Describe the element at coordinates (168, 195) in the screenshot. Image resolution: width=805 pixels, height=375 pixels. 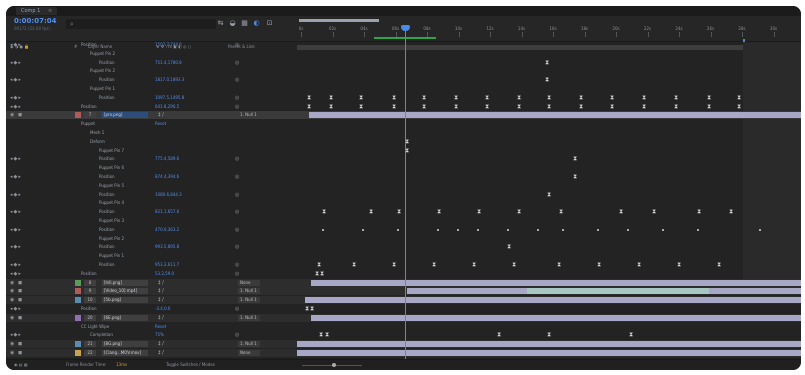
I see `property-value: 1080.6,844.3` at that location.